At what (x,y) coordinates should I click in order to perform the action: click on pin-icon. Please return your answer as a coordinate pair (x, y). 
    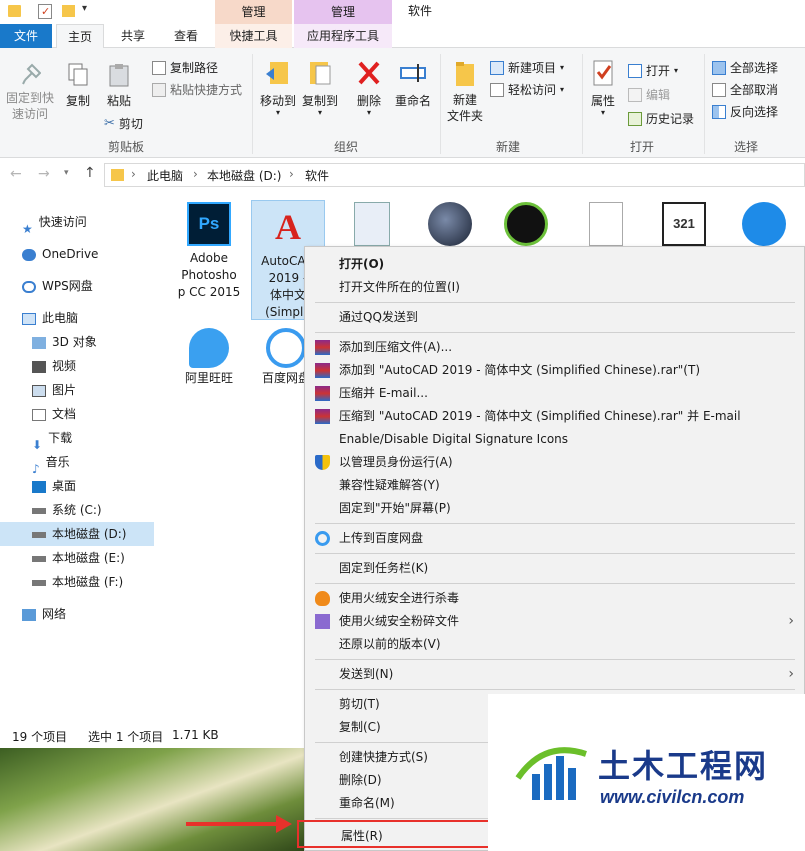
    Looking at the image, I should click on (31, 74).